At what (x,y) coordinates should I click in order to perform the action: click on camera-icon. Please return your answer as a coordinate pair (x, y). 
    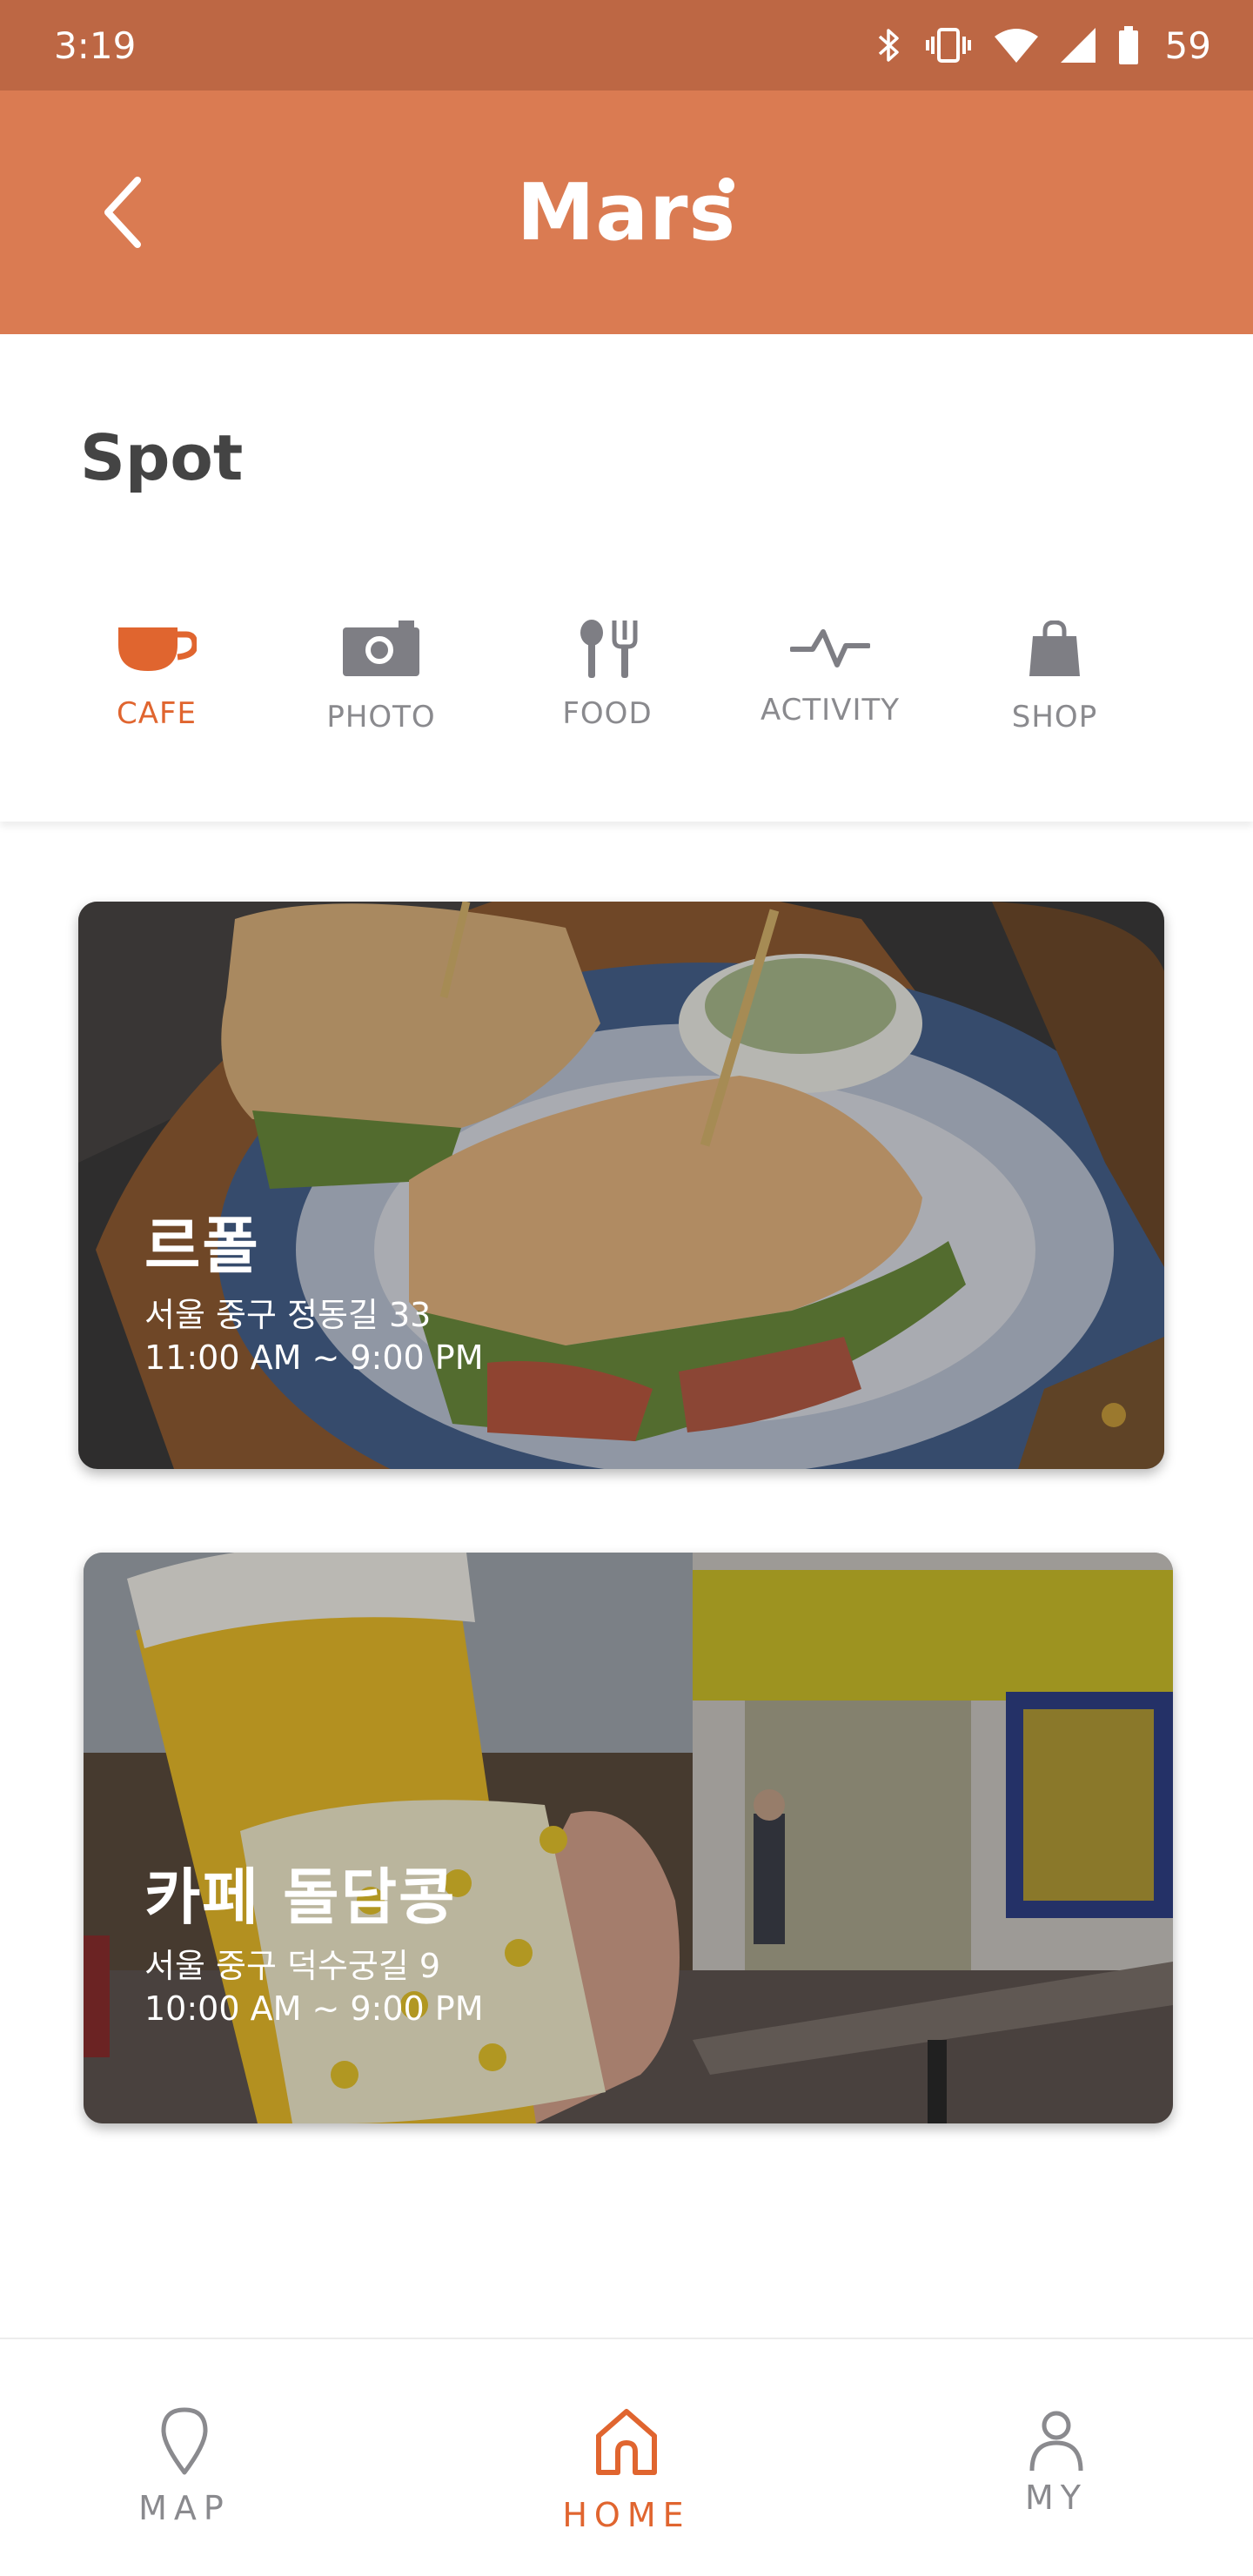
    Looking at the image, I should click on (381, 651).